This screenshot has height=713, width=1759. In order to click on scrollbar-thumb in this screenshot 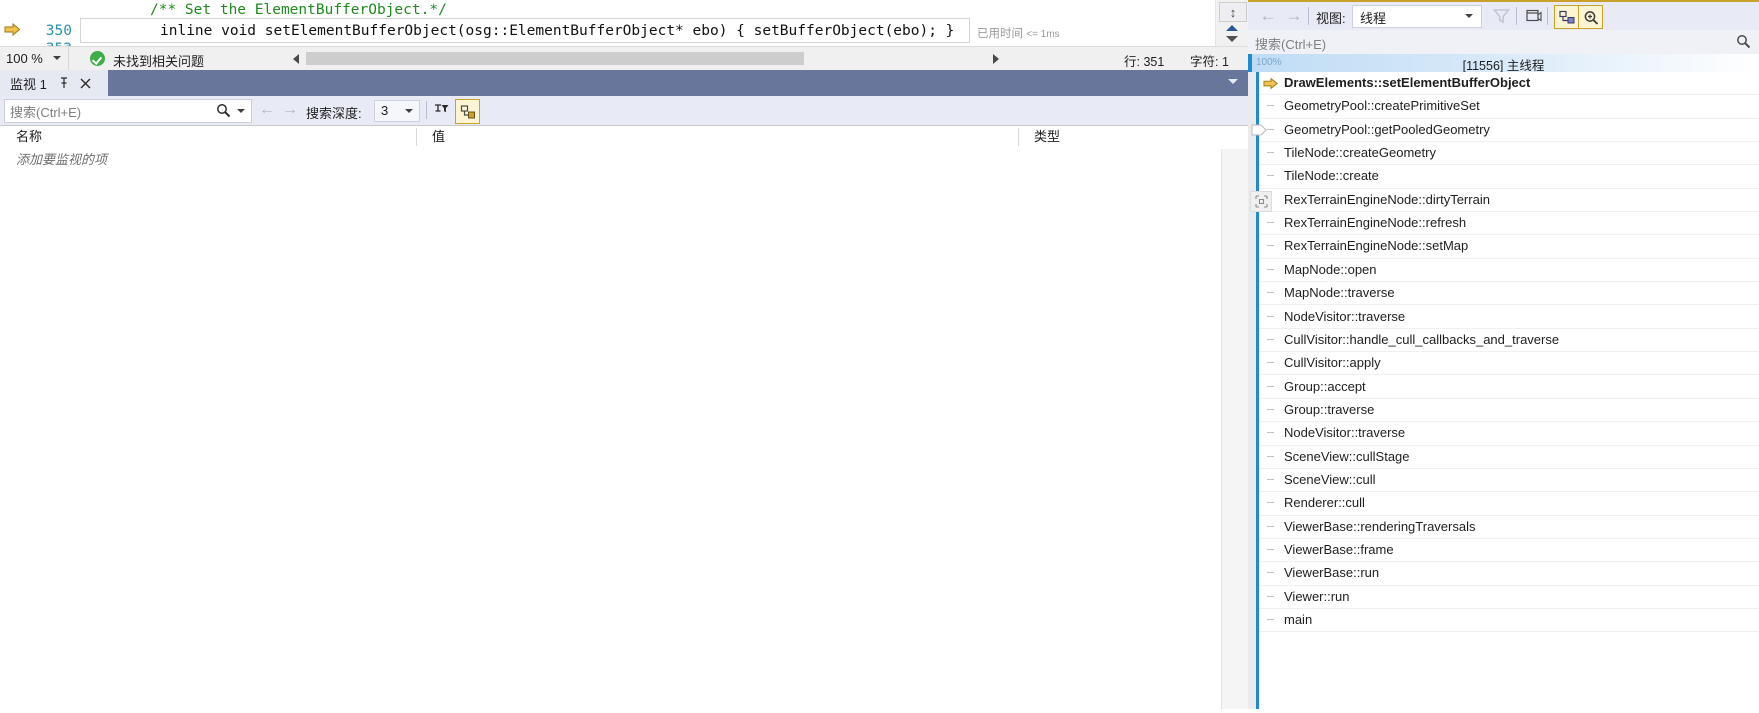, I will do `click(555, 58)`.